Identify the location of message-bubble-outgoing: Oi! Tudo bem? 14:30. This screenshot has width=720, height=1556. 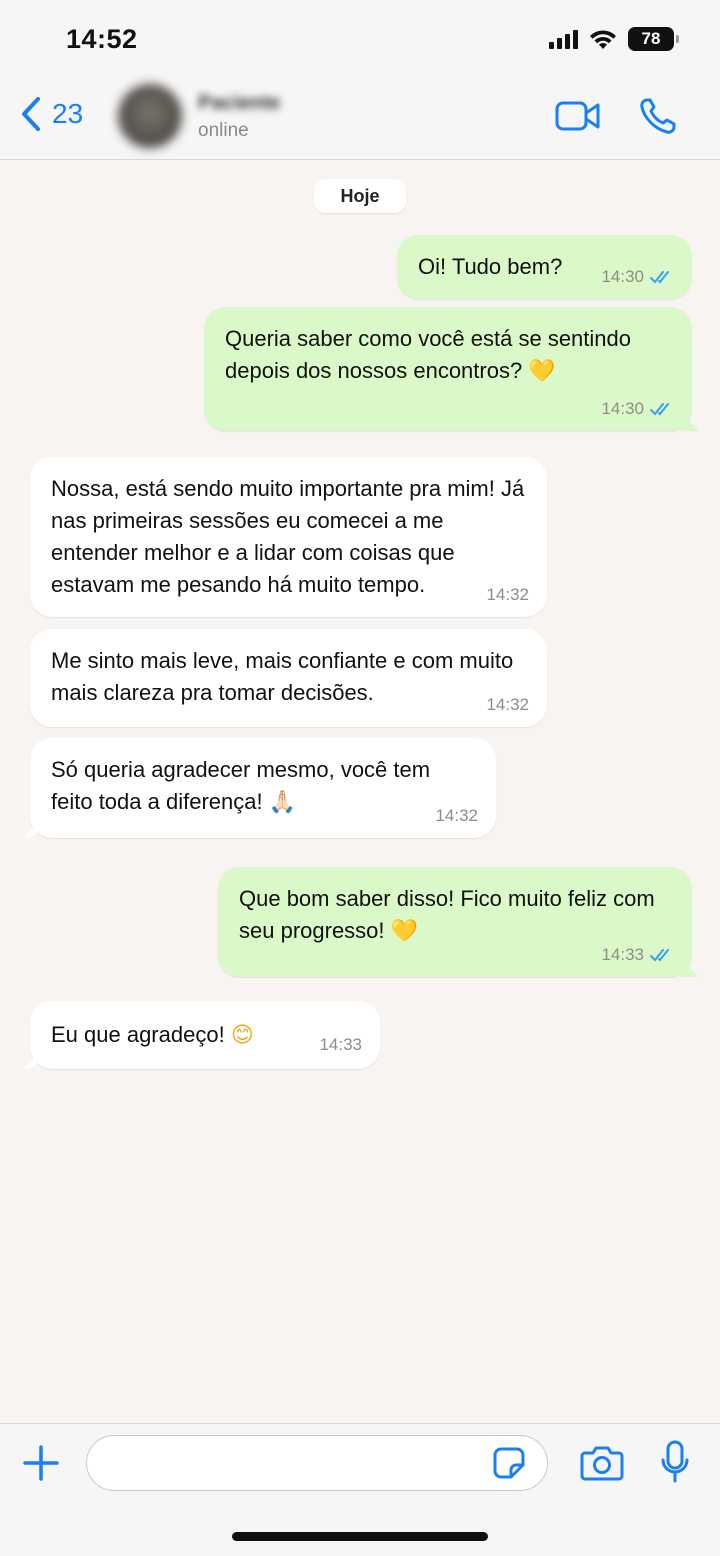
(544, 267).